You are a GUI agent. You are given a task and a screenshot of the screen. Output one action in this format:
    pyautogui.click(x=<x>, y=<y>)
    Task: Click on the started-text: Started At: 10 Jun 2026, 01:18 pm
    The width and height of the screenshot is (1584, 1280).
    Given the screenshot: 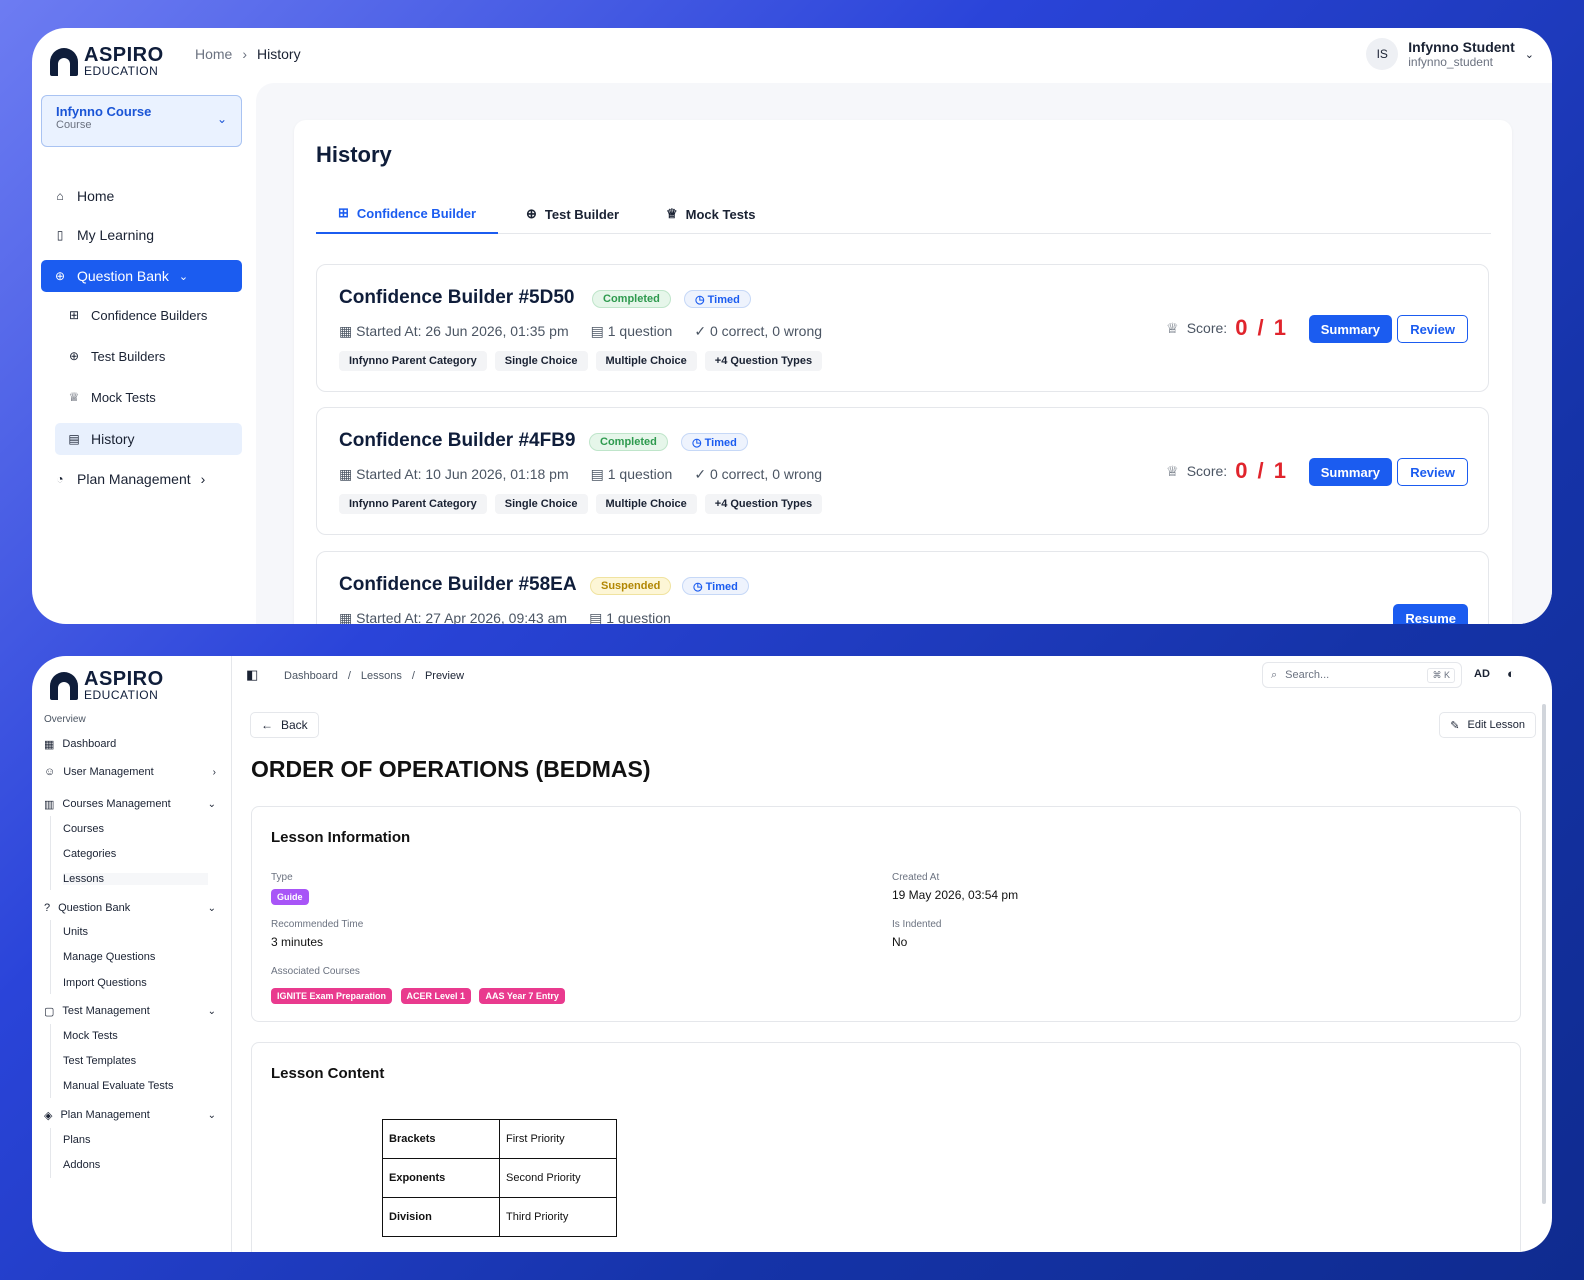 What is the action you would take?
    pyautogui.click(x=462, y=474)
    